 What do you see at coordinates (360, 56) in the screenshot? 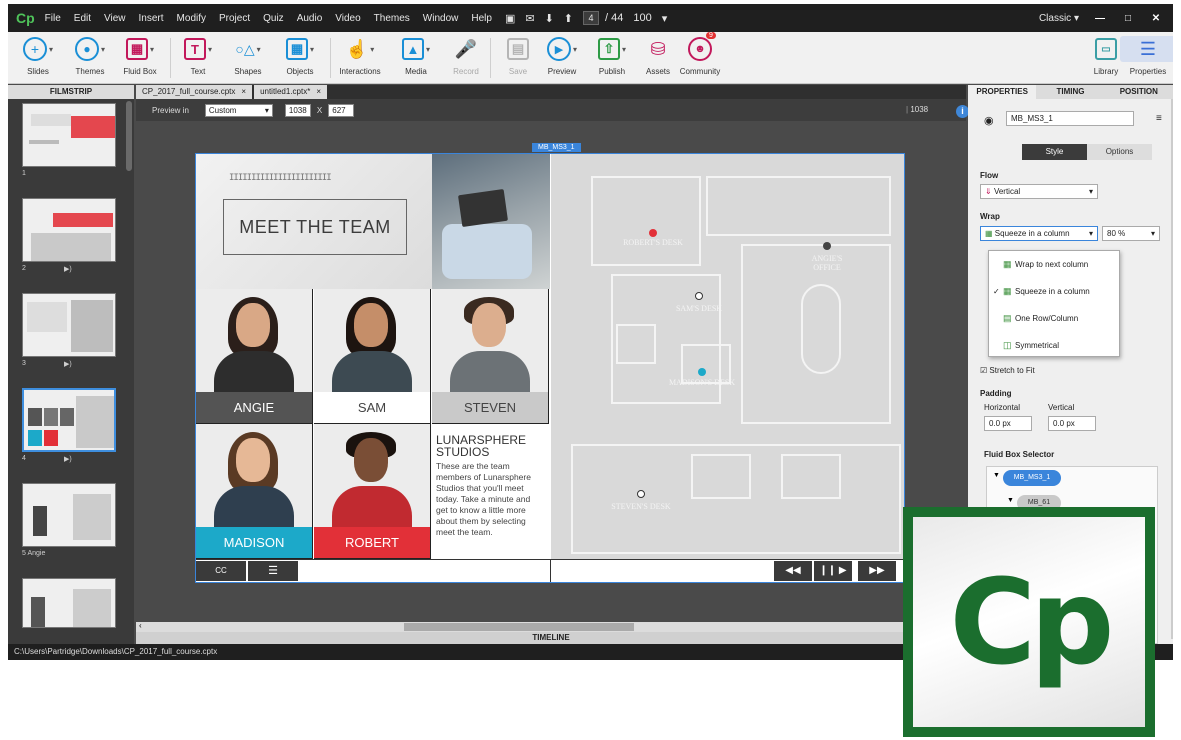
I see `interactions-button: ☝ ▾ Interactions` at bounding box center [360, 56].